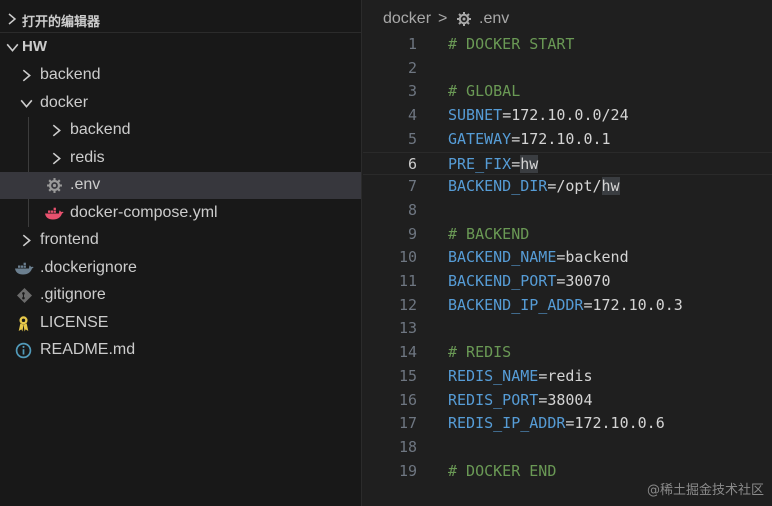 Image resolution: width=772 pixels, height=506 pixels. What do you see at coordinates (180, 103) in the screenshot?
I see `folder-docker: docker` at bounding box center [180, 103].